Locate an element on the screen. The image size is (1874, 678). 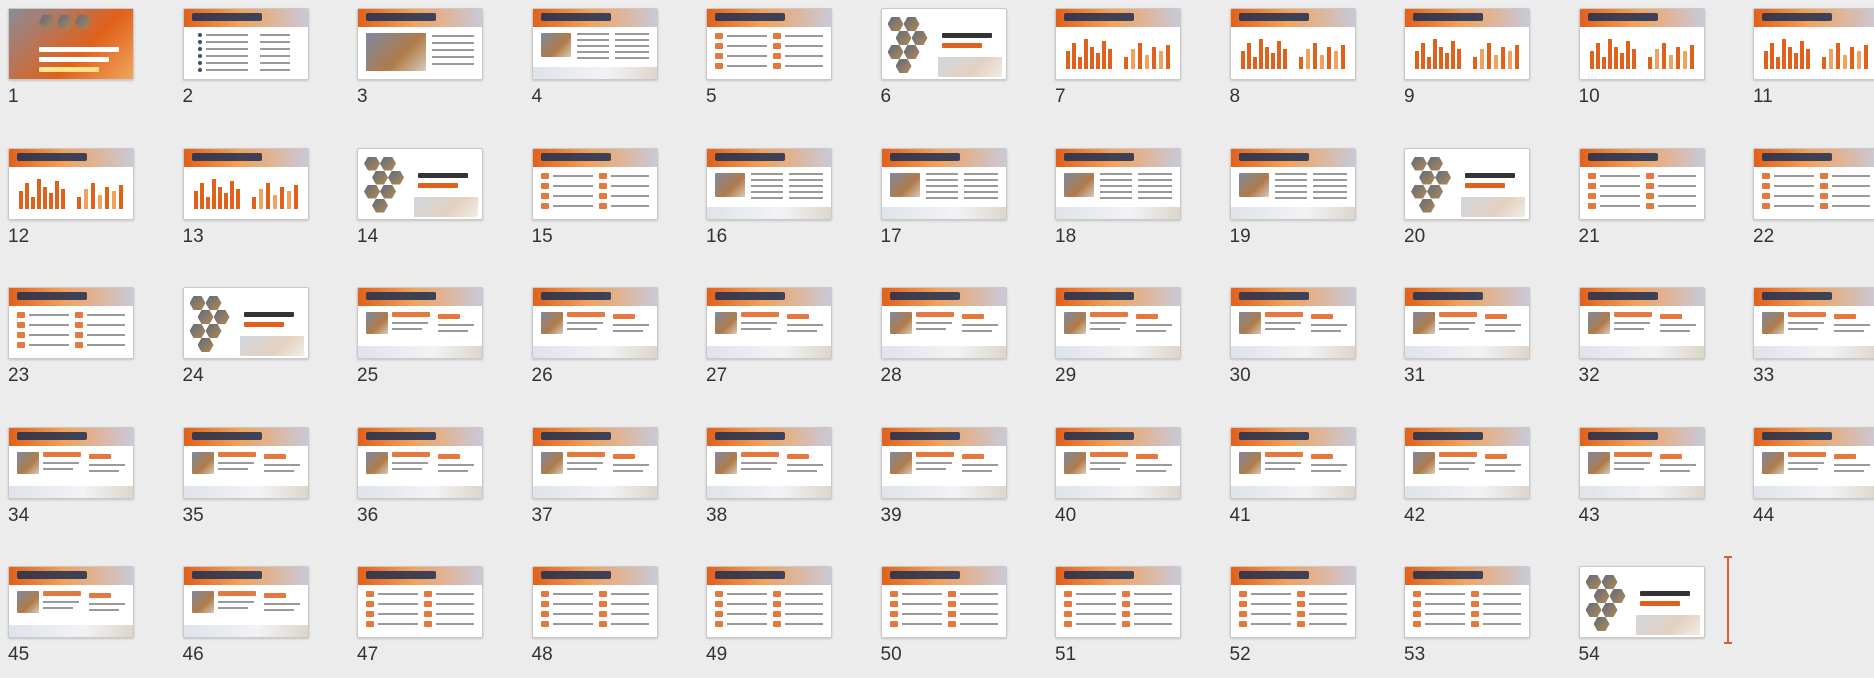
slide-thumbnail: 35 is located at coordinates (255, 479).